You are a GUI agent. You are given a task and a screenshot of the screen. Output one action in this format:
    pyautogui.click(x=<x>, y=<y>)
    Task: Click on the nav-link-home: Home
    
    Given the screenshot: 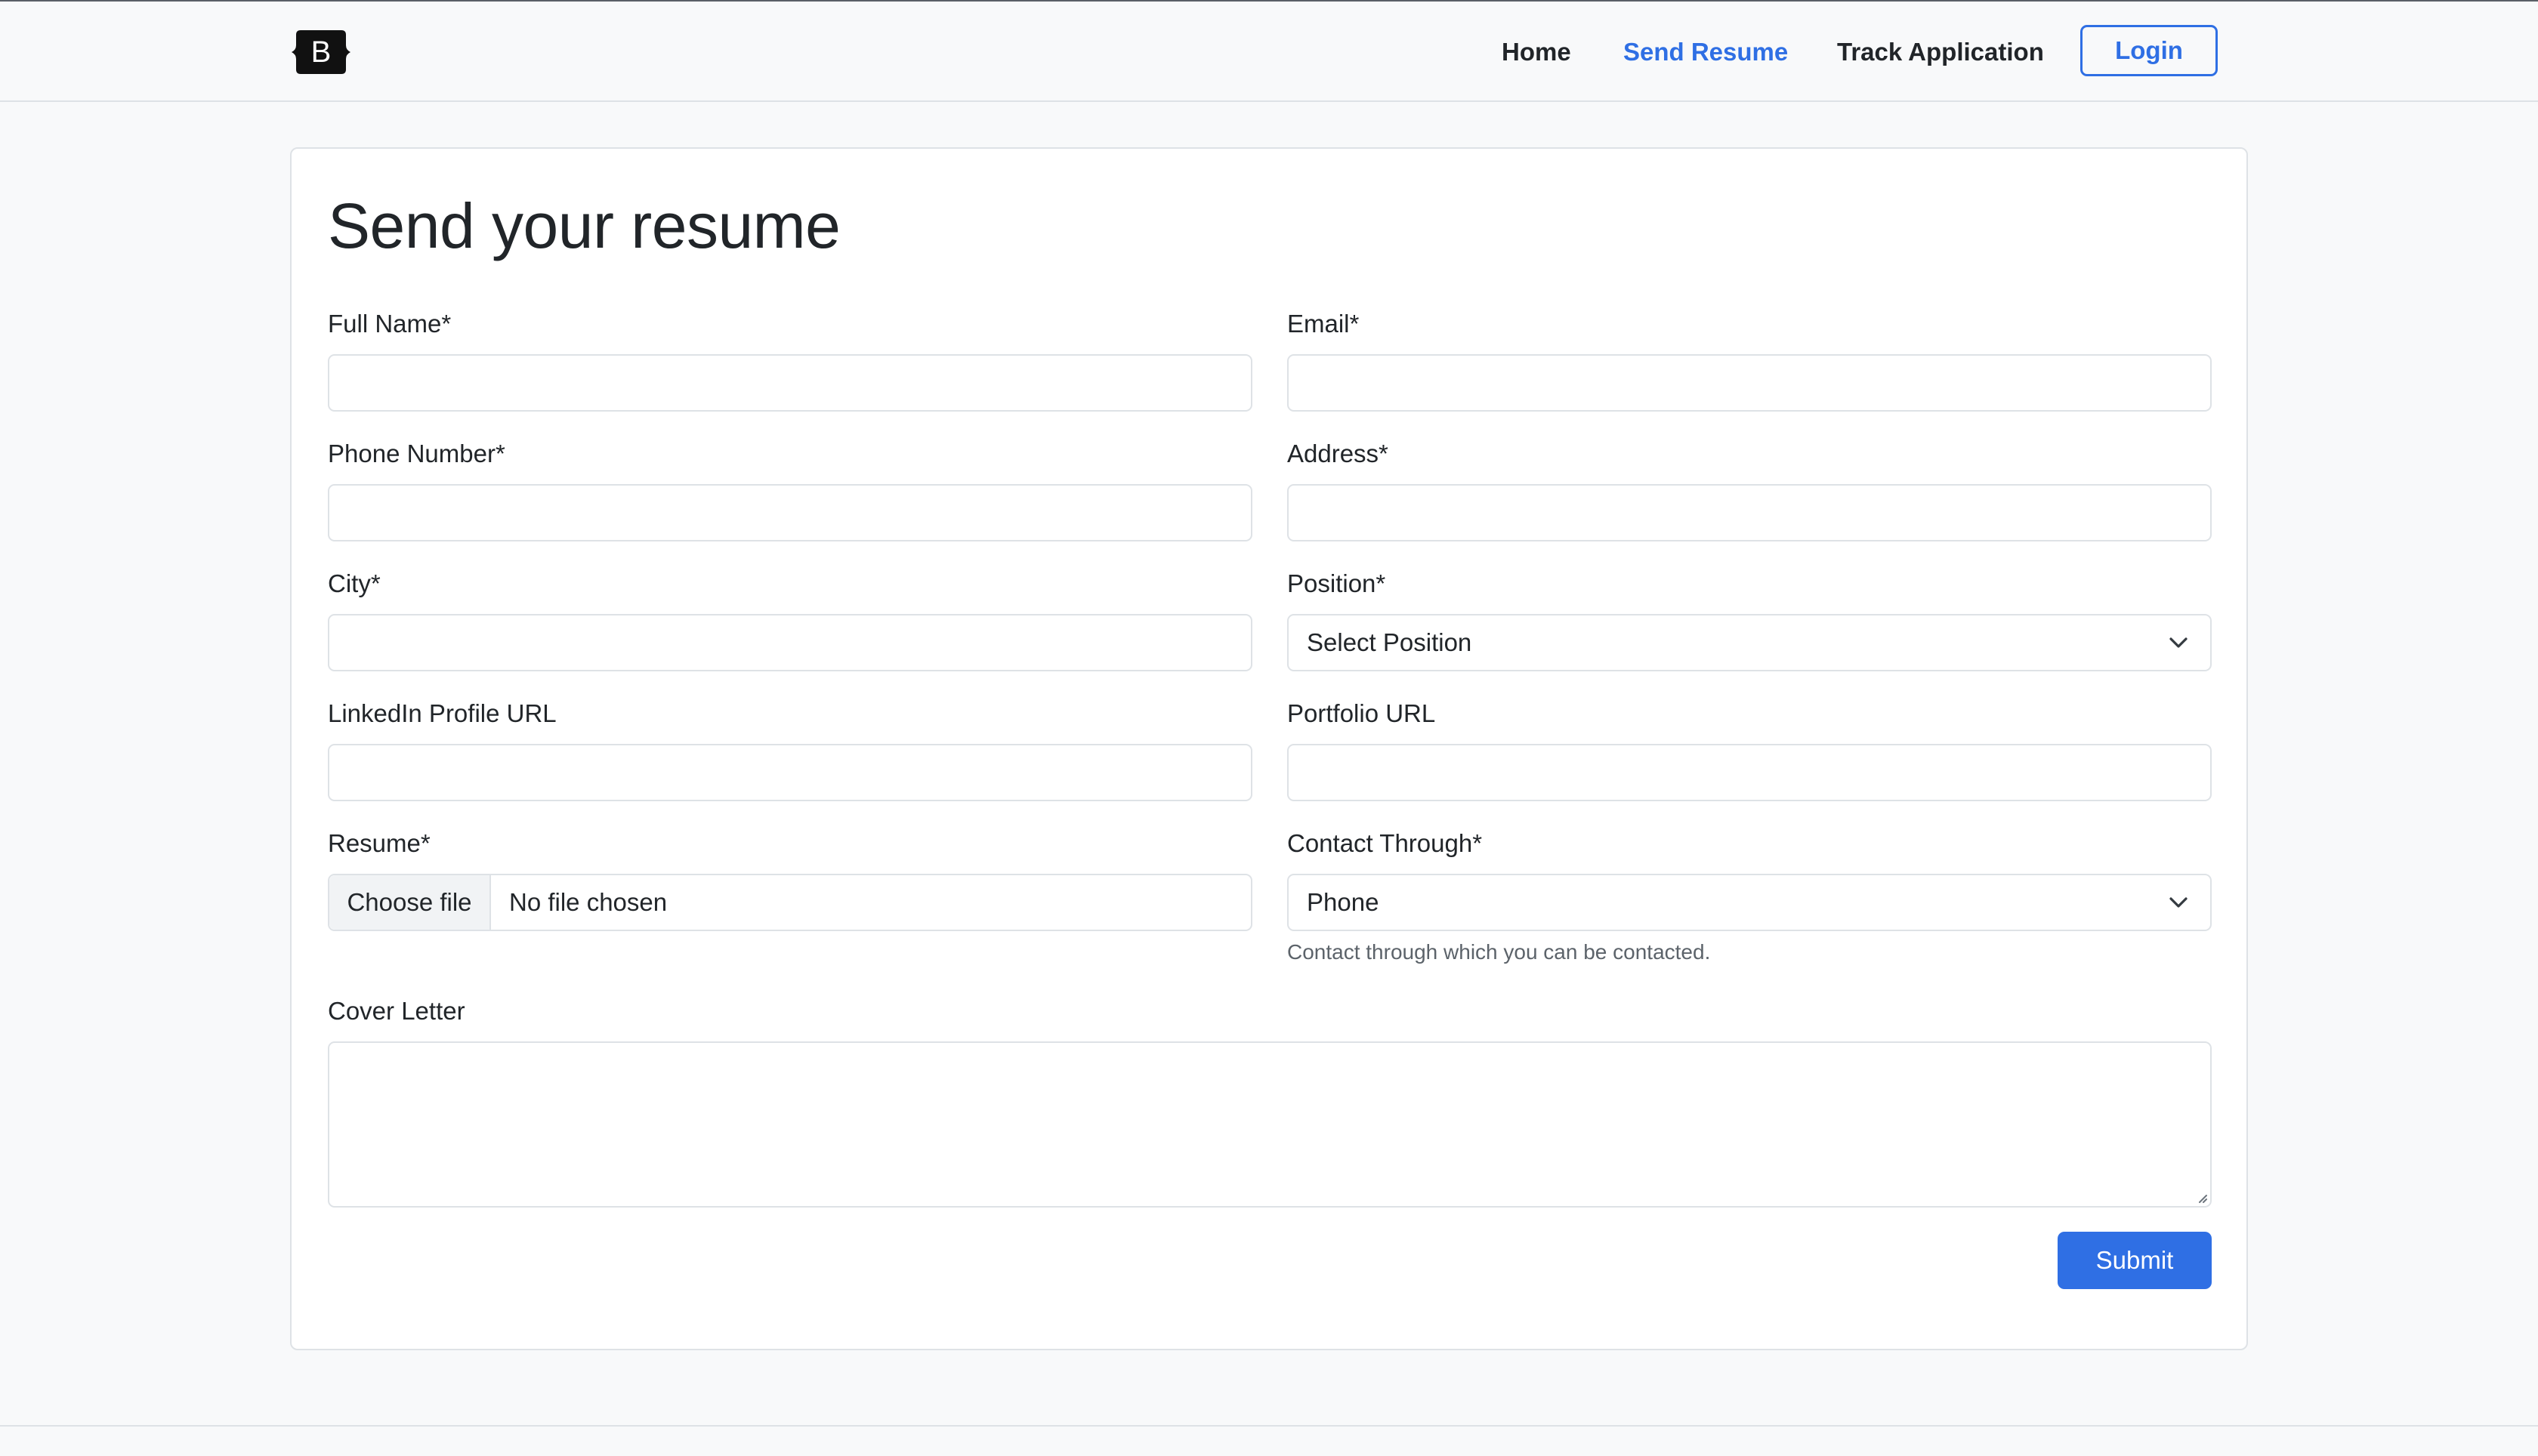 What is the action you would take?
    pyautogui.click(x=1536, y=52)
    